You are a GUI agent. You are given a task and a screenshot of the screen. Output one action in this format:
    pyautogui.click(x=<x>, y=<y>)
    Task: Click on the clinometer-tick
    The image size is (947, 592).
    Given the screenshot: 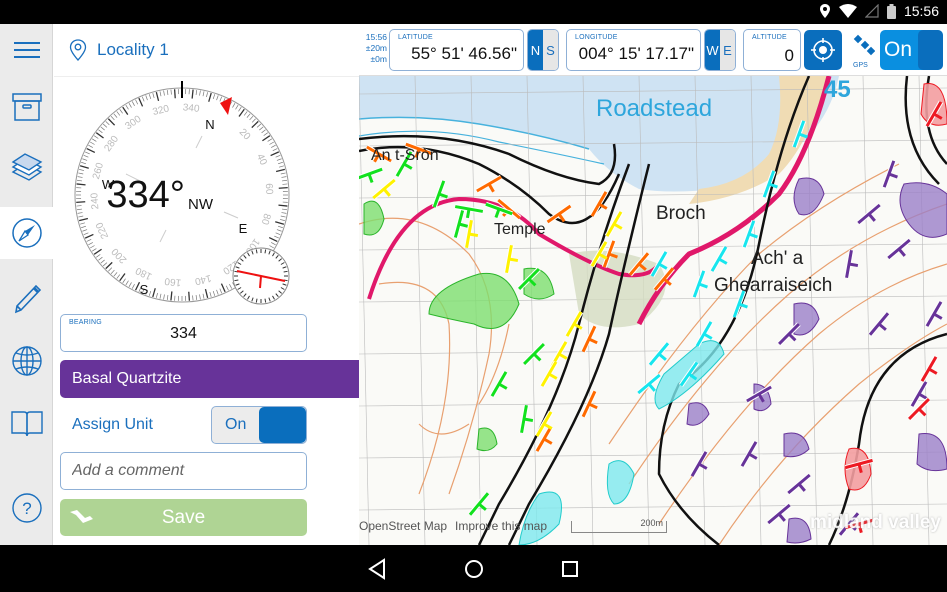 What is the action you would take?
    pyautogui.click(x=256, y=300)
    